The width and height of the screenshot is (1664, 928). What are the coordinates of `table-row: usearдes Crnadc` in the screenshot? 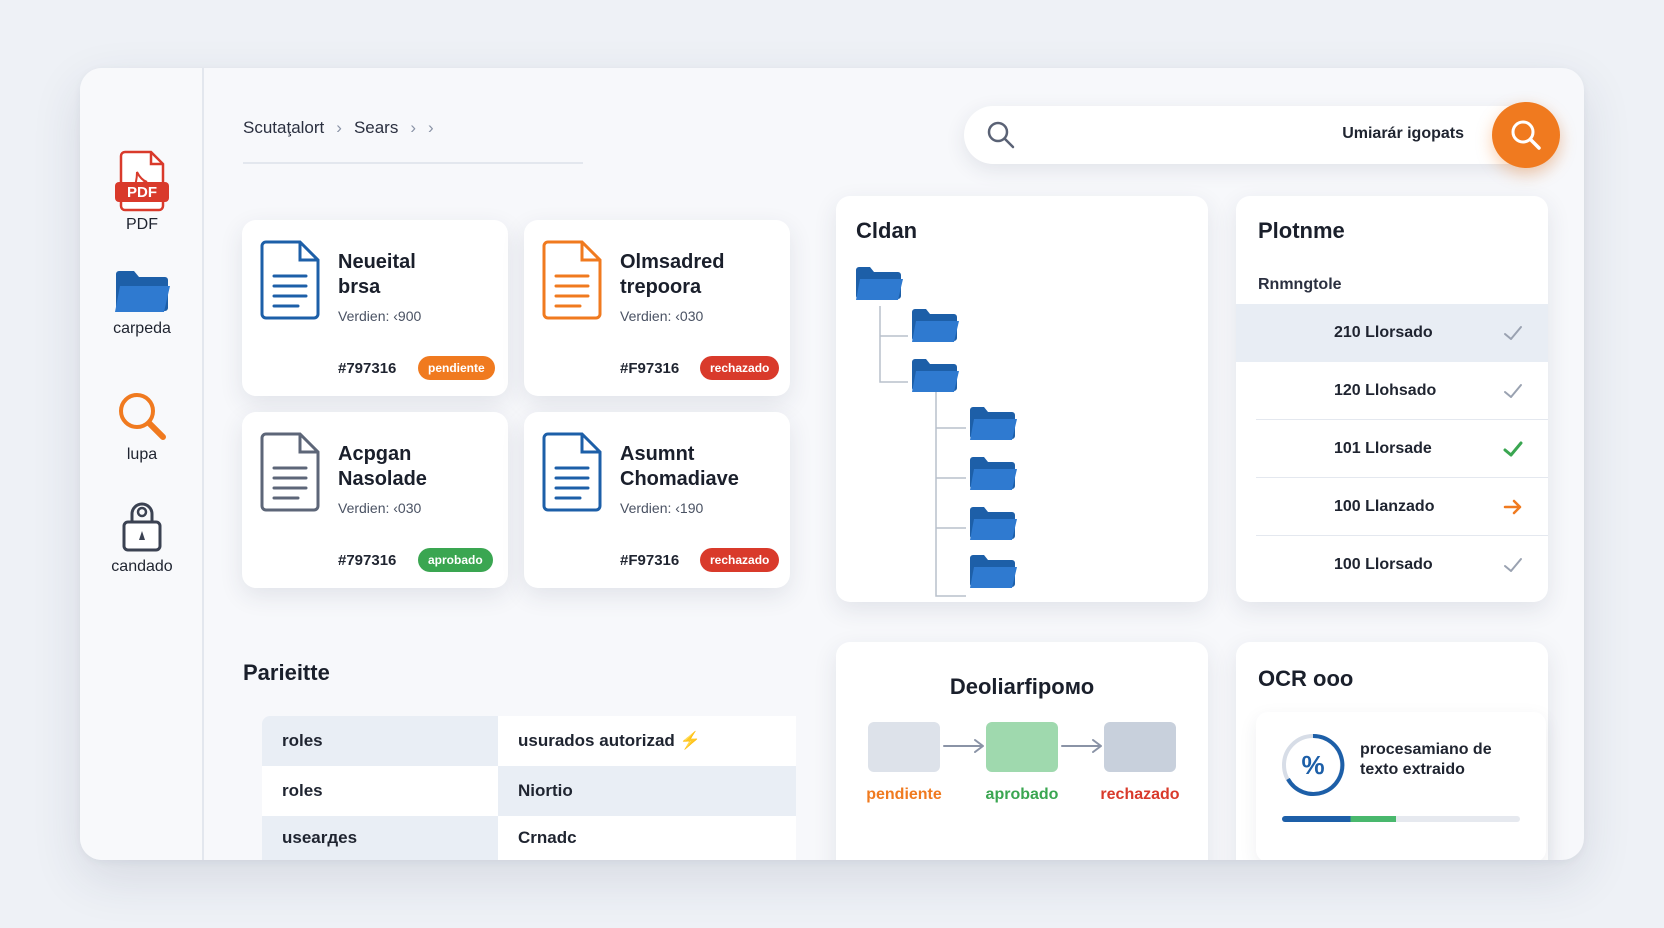 It's located at (529, 838).